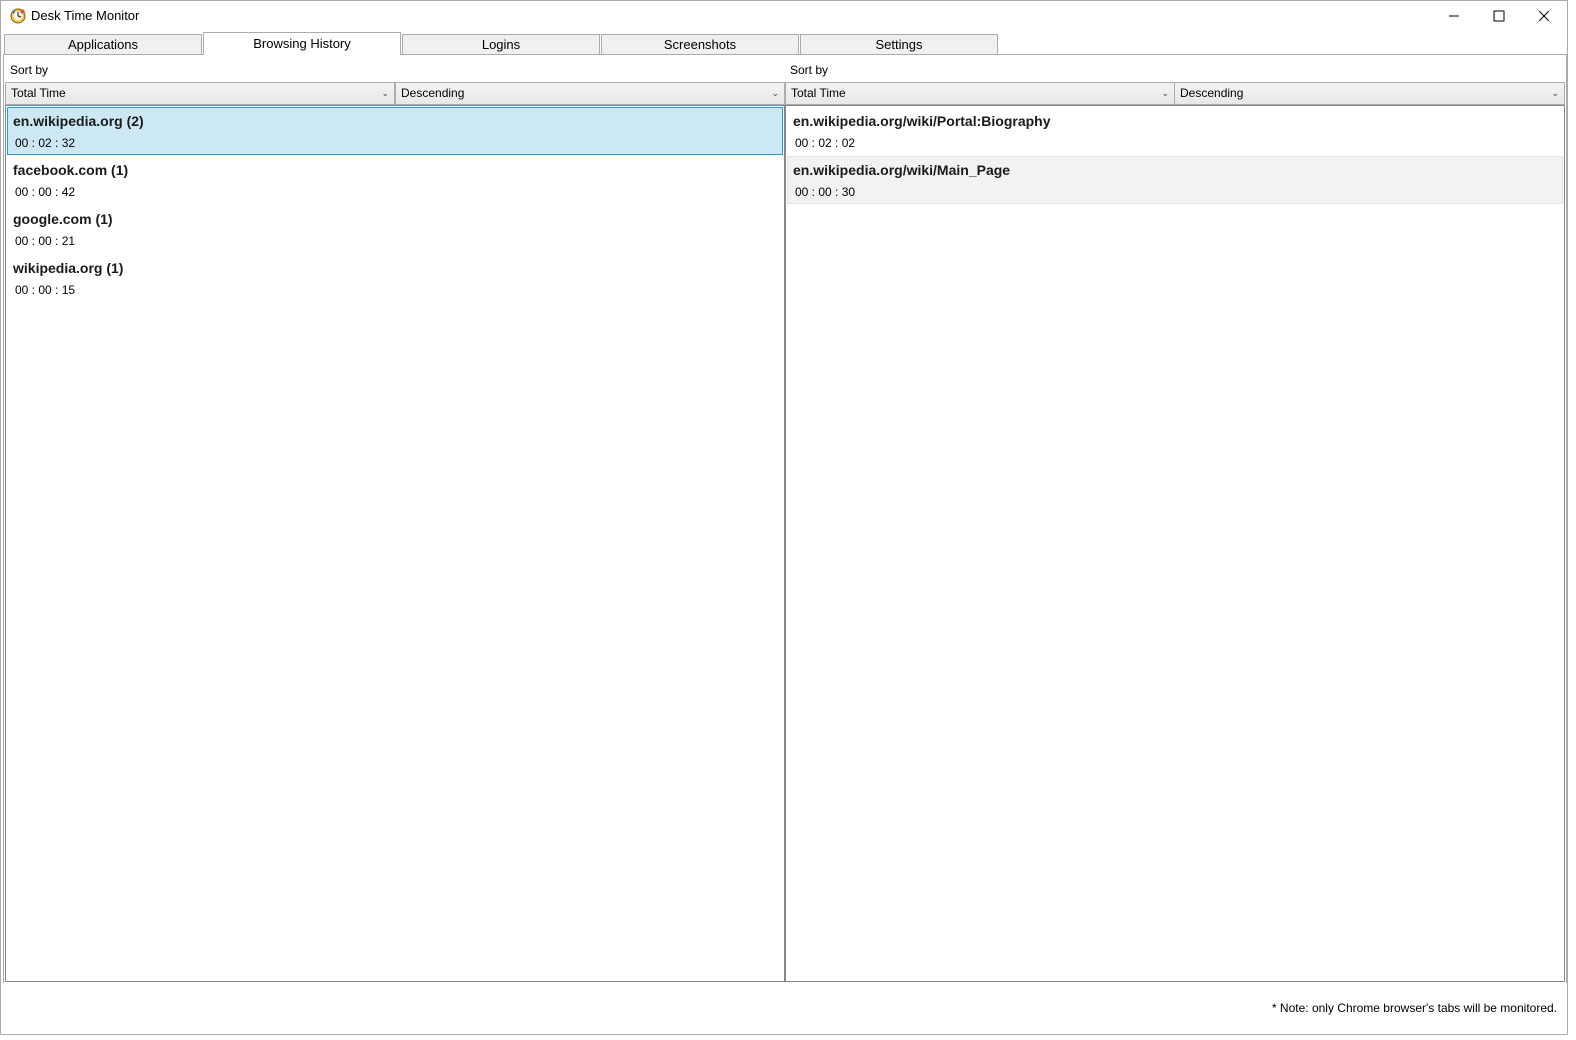 This screenshot has height=1040, width=1576. What do you see at coordinates (68, 268) in the screenshot?
I see `item-domain: wikipedia.org (1)` at bounding box center [68, 268].